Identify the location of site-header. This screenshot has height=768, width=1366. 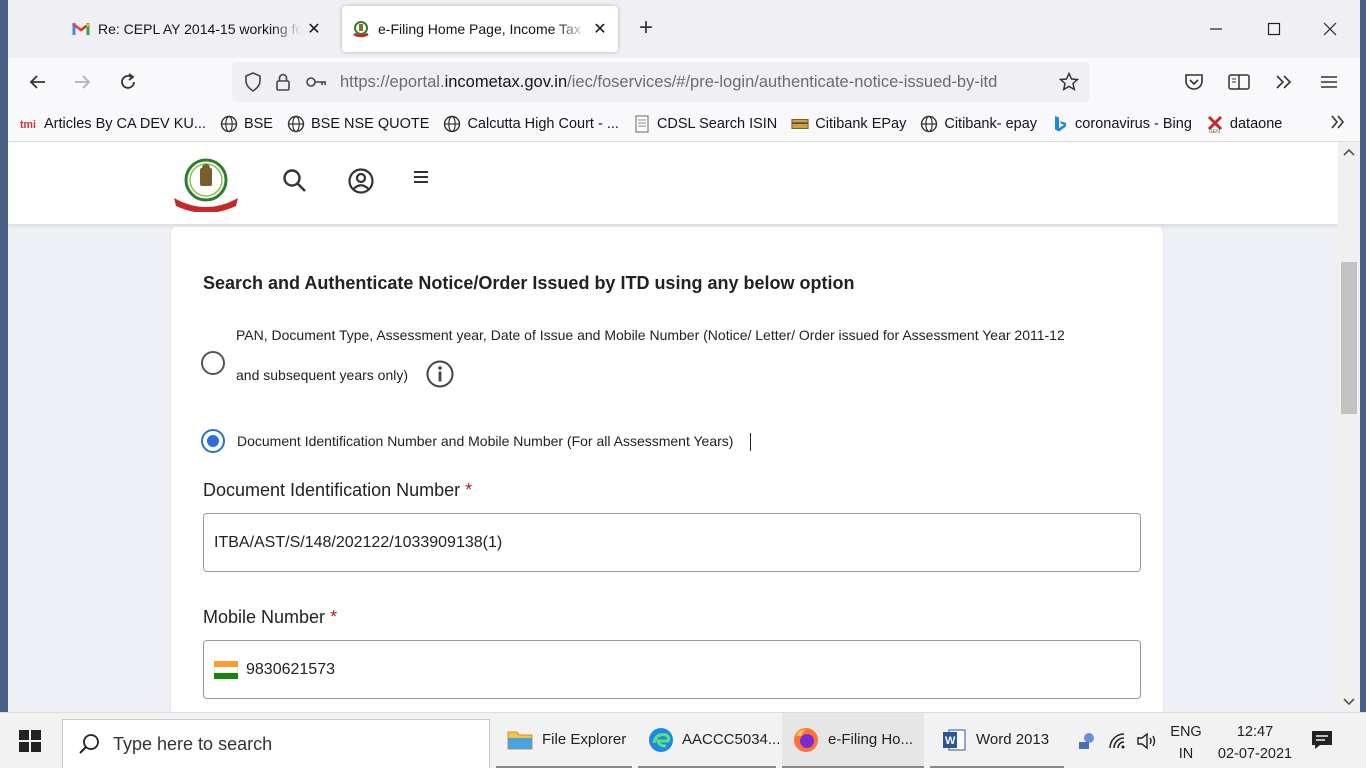
(673, 183).